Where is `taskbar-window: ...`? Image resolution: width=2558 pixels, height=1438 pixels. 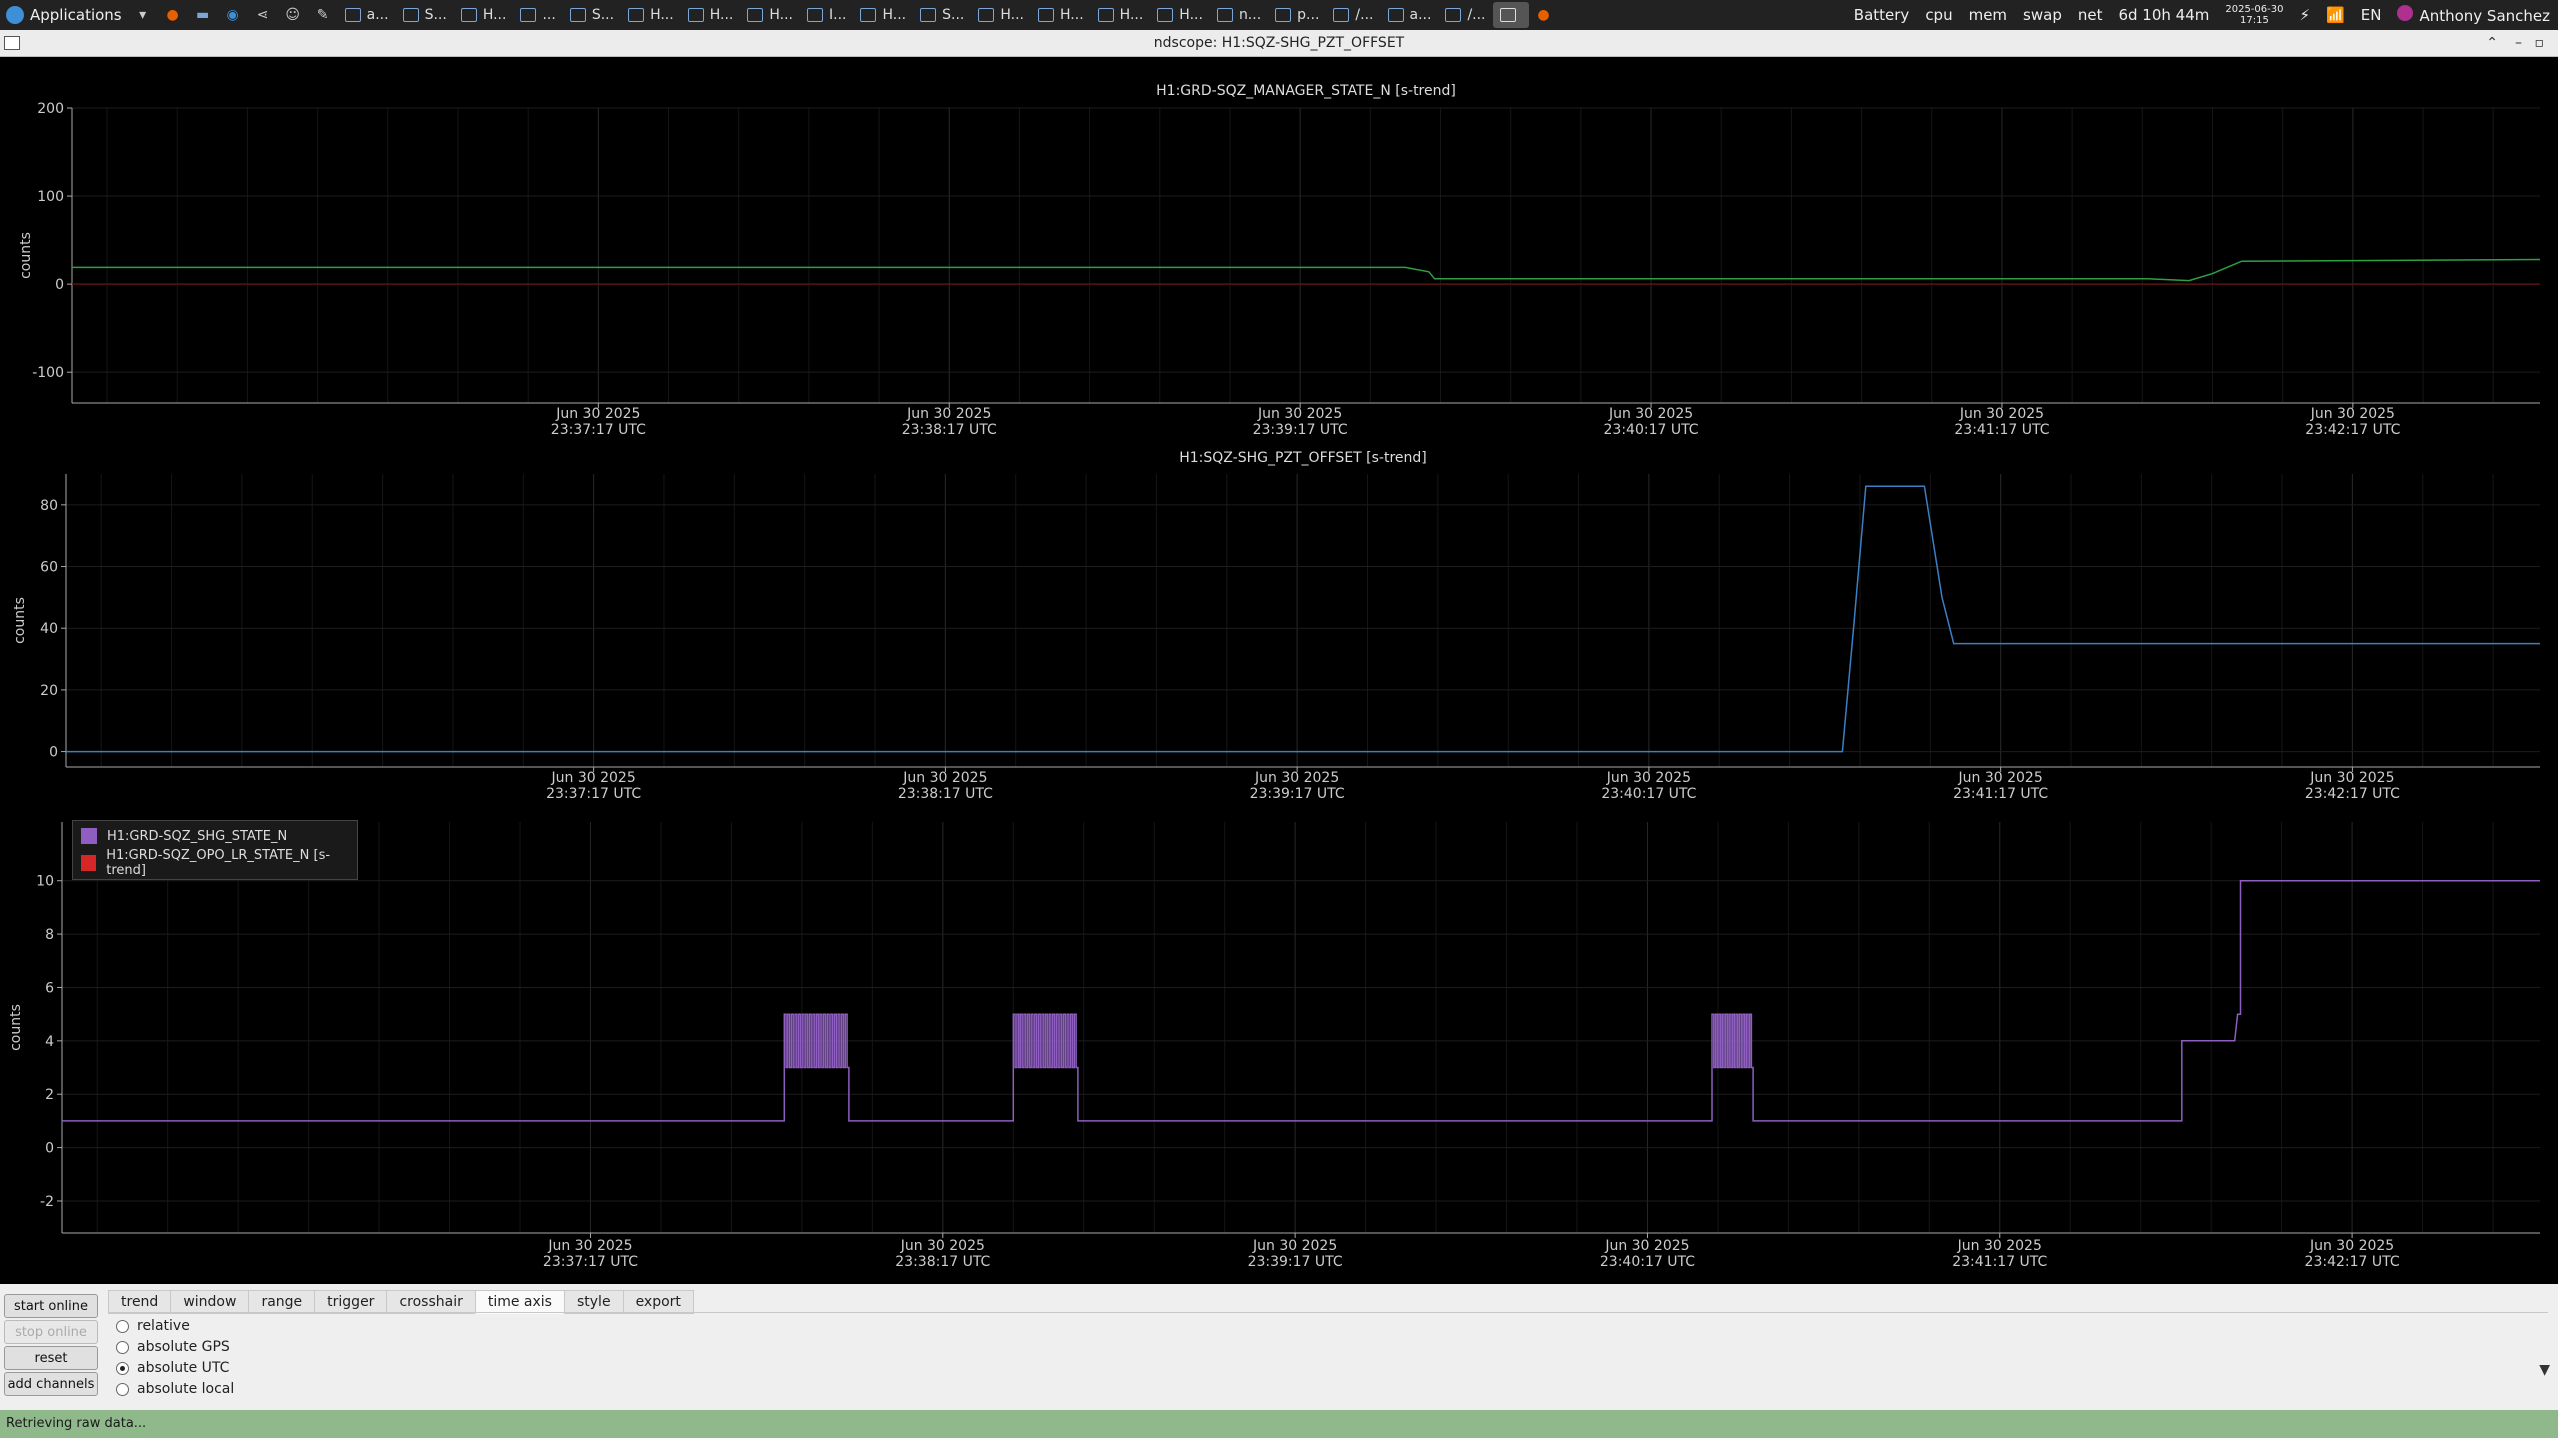
taskbar-window: ... is located at coordinates (537, 15).